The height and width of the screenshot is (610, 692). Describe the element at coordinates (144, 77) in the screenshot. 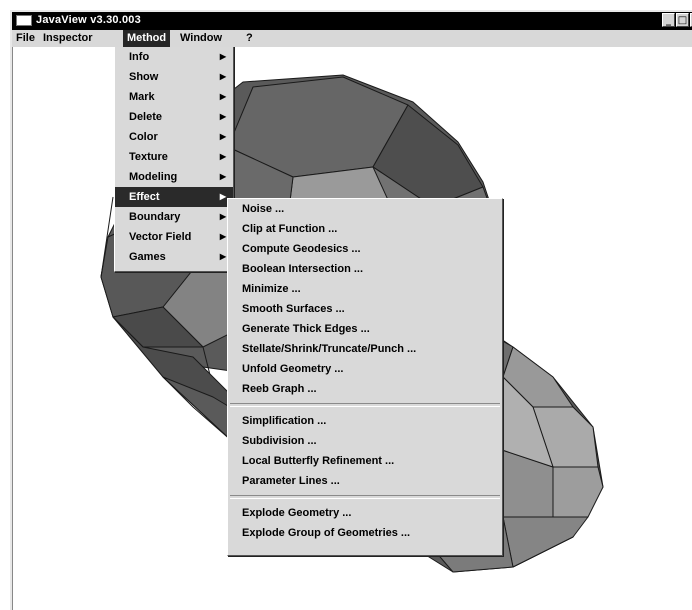

I see `menu-item-label: Show` at that location.